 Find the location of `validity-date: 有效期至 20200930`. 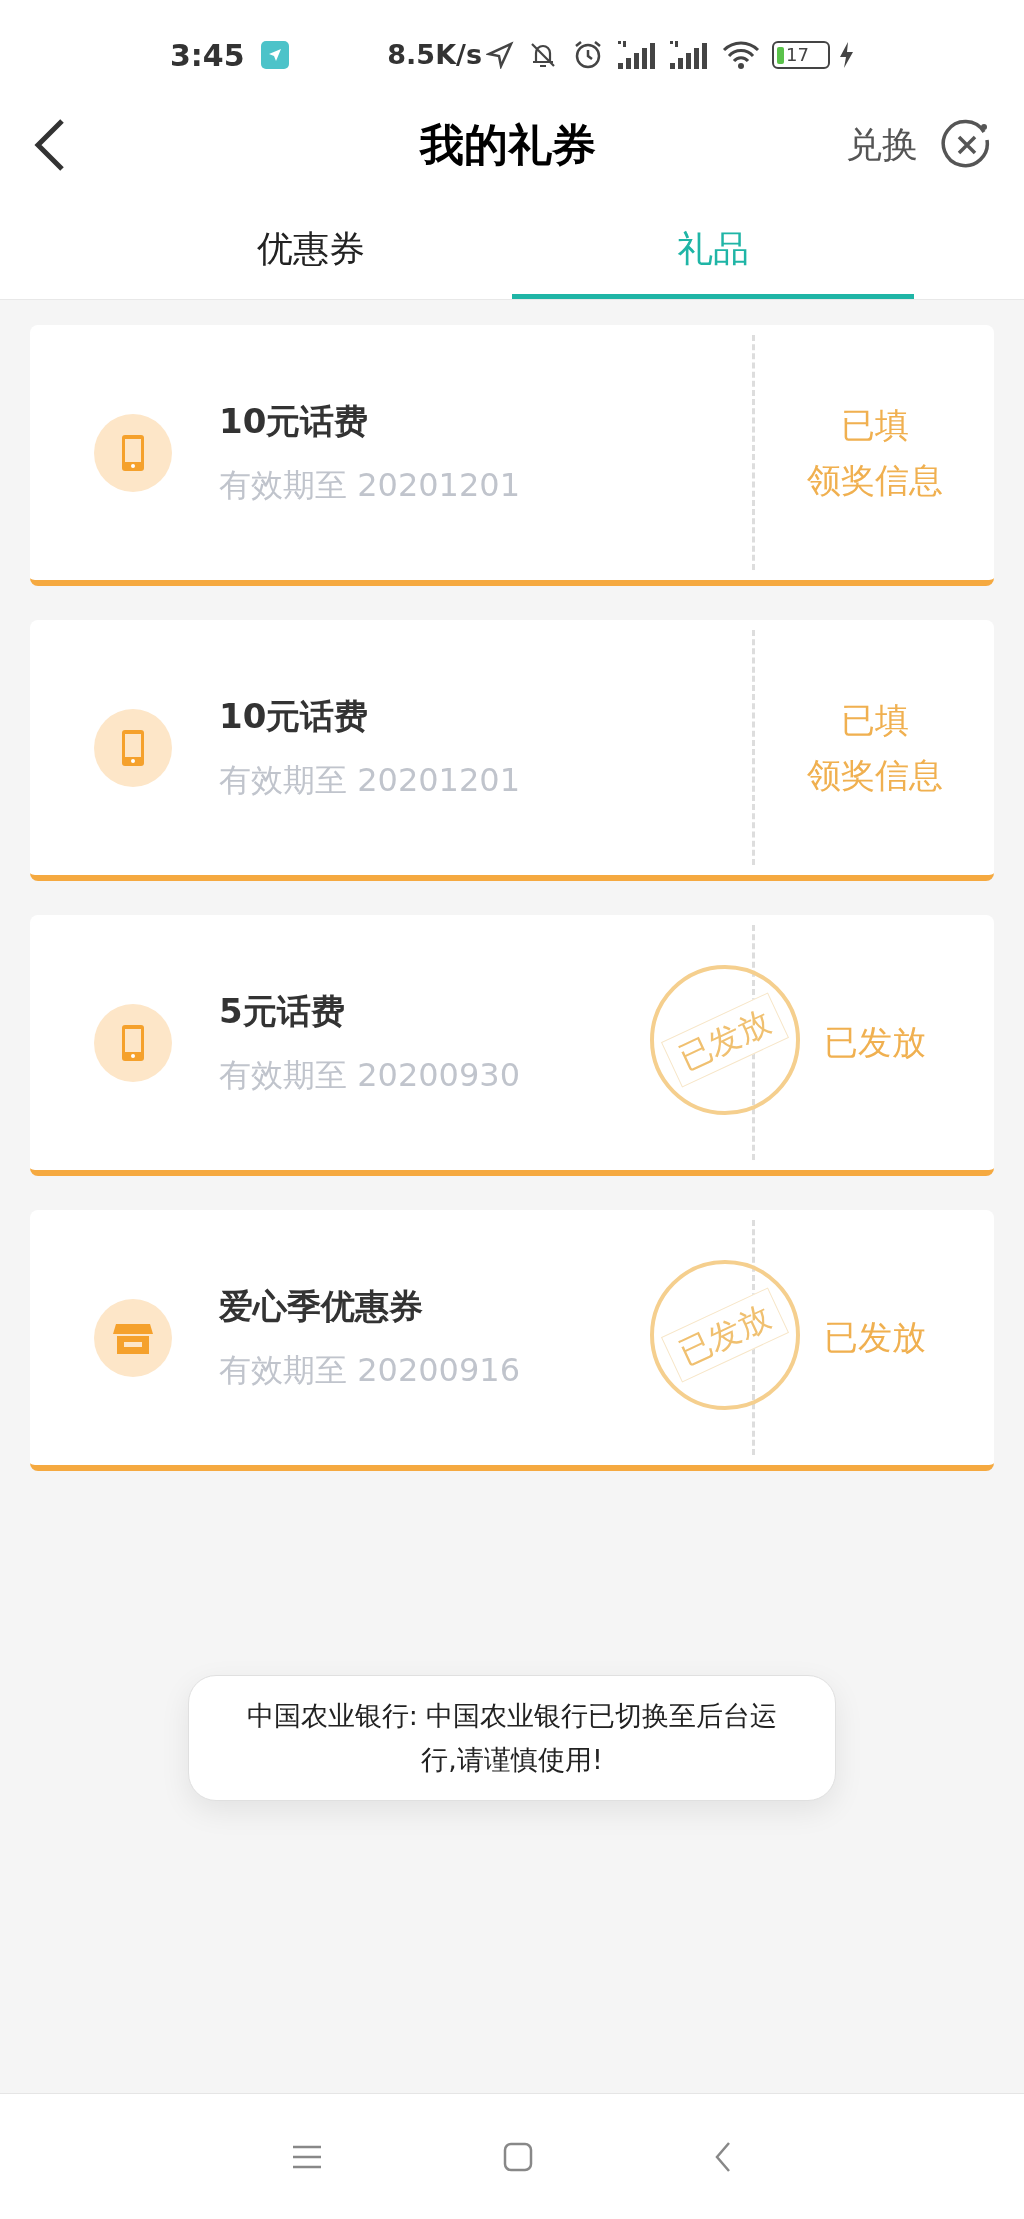

validity-date: 有效期至 20200930 is located at coordinates (370, 1075).